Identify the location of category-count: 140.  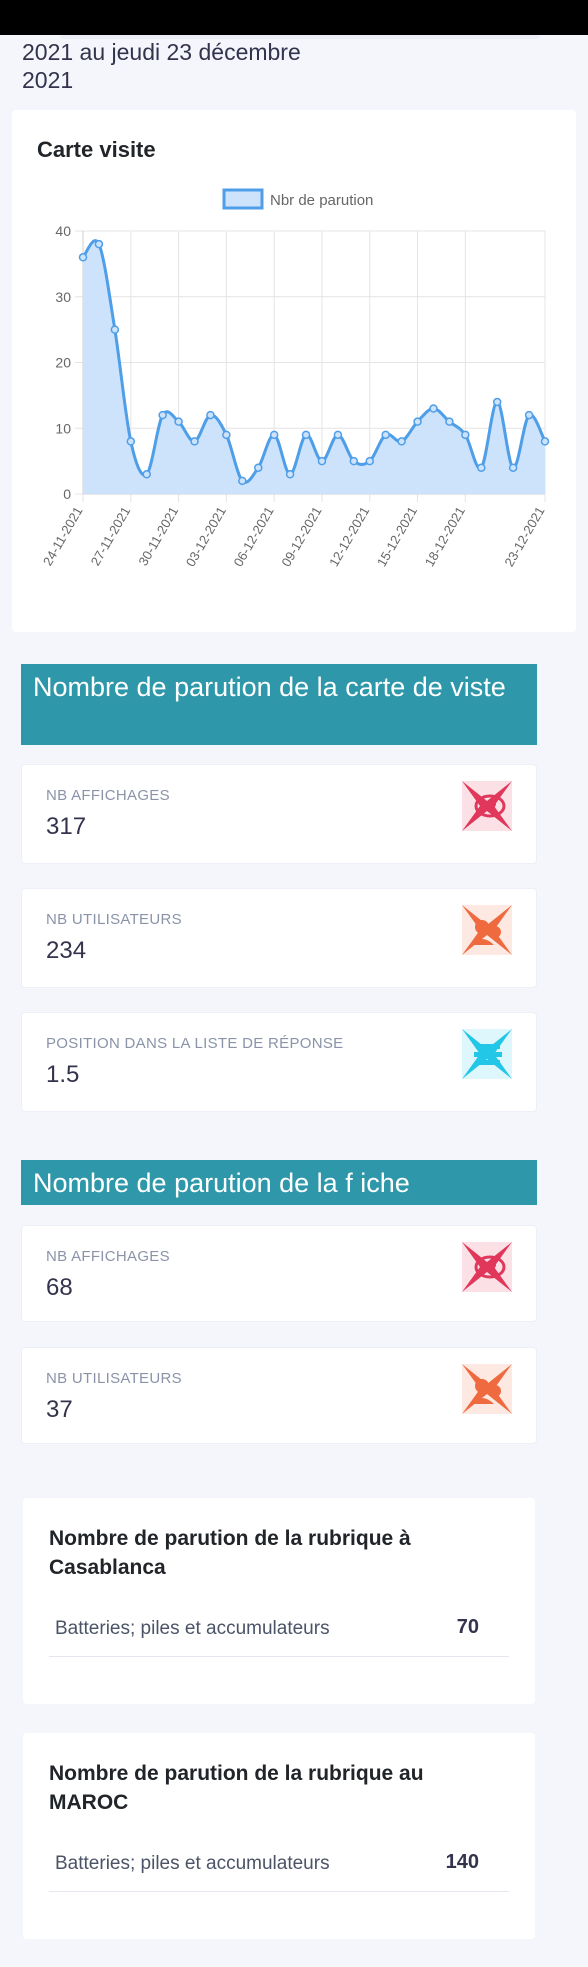
(462, 1862).